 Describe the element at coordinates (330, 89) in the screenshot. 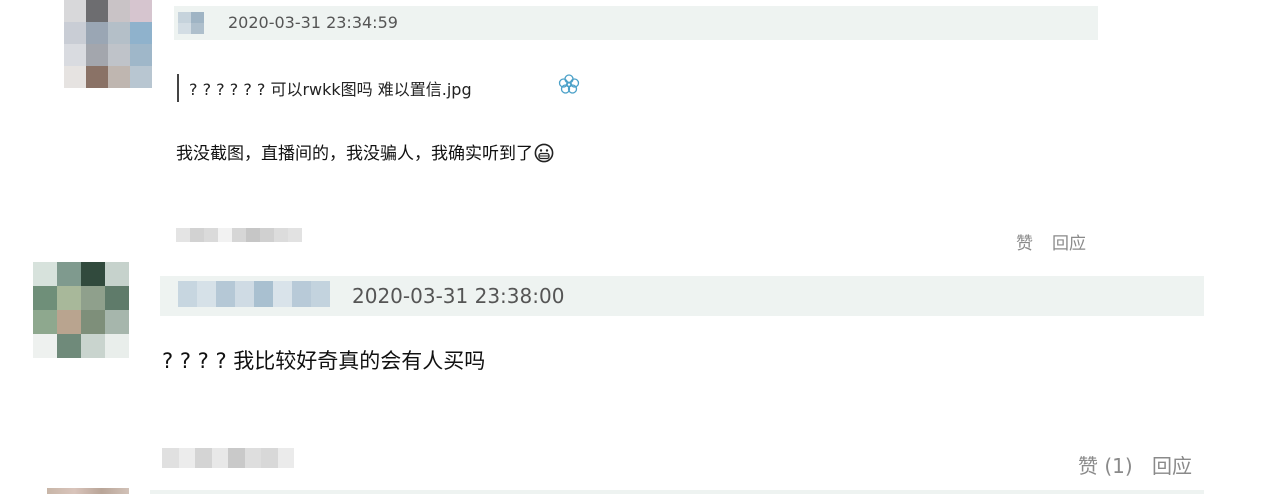

I see `quoted-text: ? ? ? ? ? ? 可以rwkk图吗 难以置信.jpg` at that location.